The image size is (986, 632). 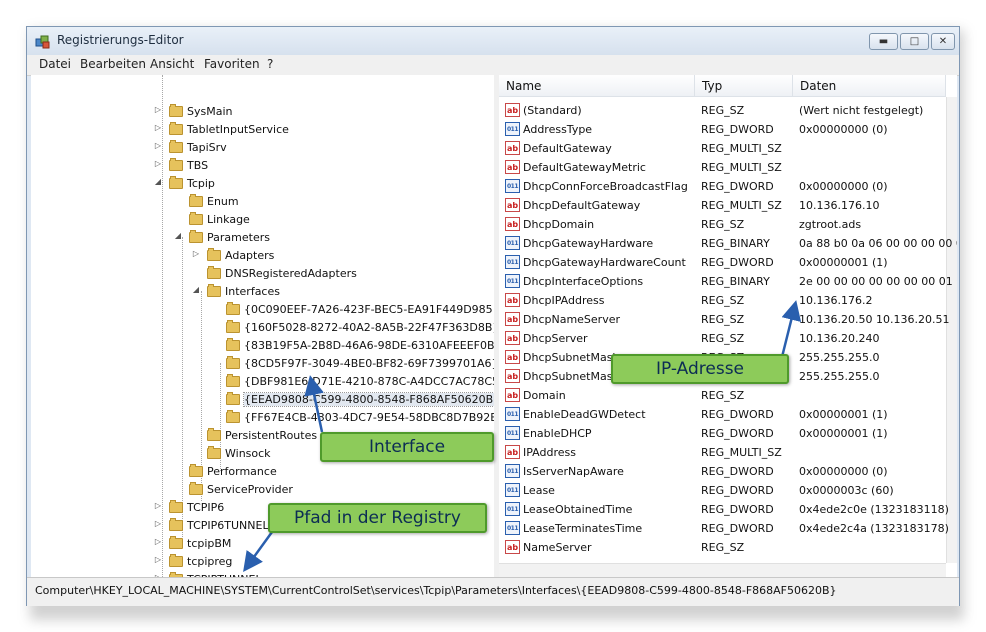 I want to click on value-row: ab DefaultGatewayMetric REG_MULTI_SZ, so click(x=728, y=167).